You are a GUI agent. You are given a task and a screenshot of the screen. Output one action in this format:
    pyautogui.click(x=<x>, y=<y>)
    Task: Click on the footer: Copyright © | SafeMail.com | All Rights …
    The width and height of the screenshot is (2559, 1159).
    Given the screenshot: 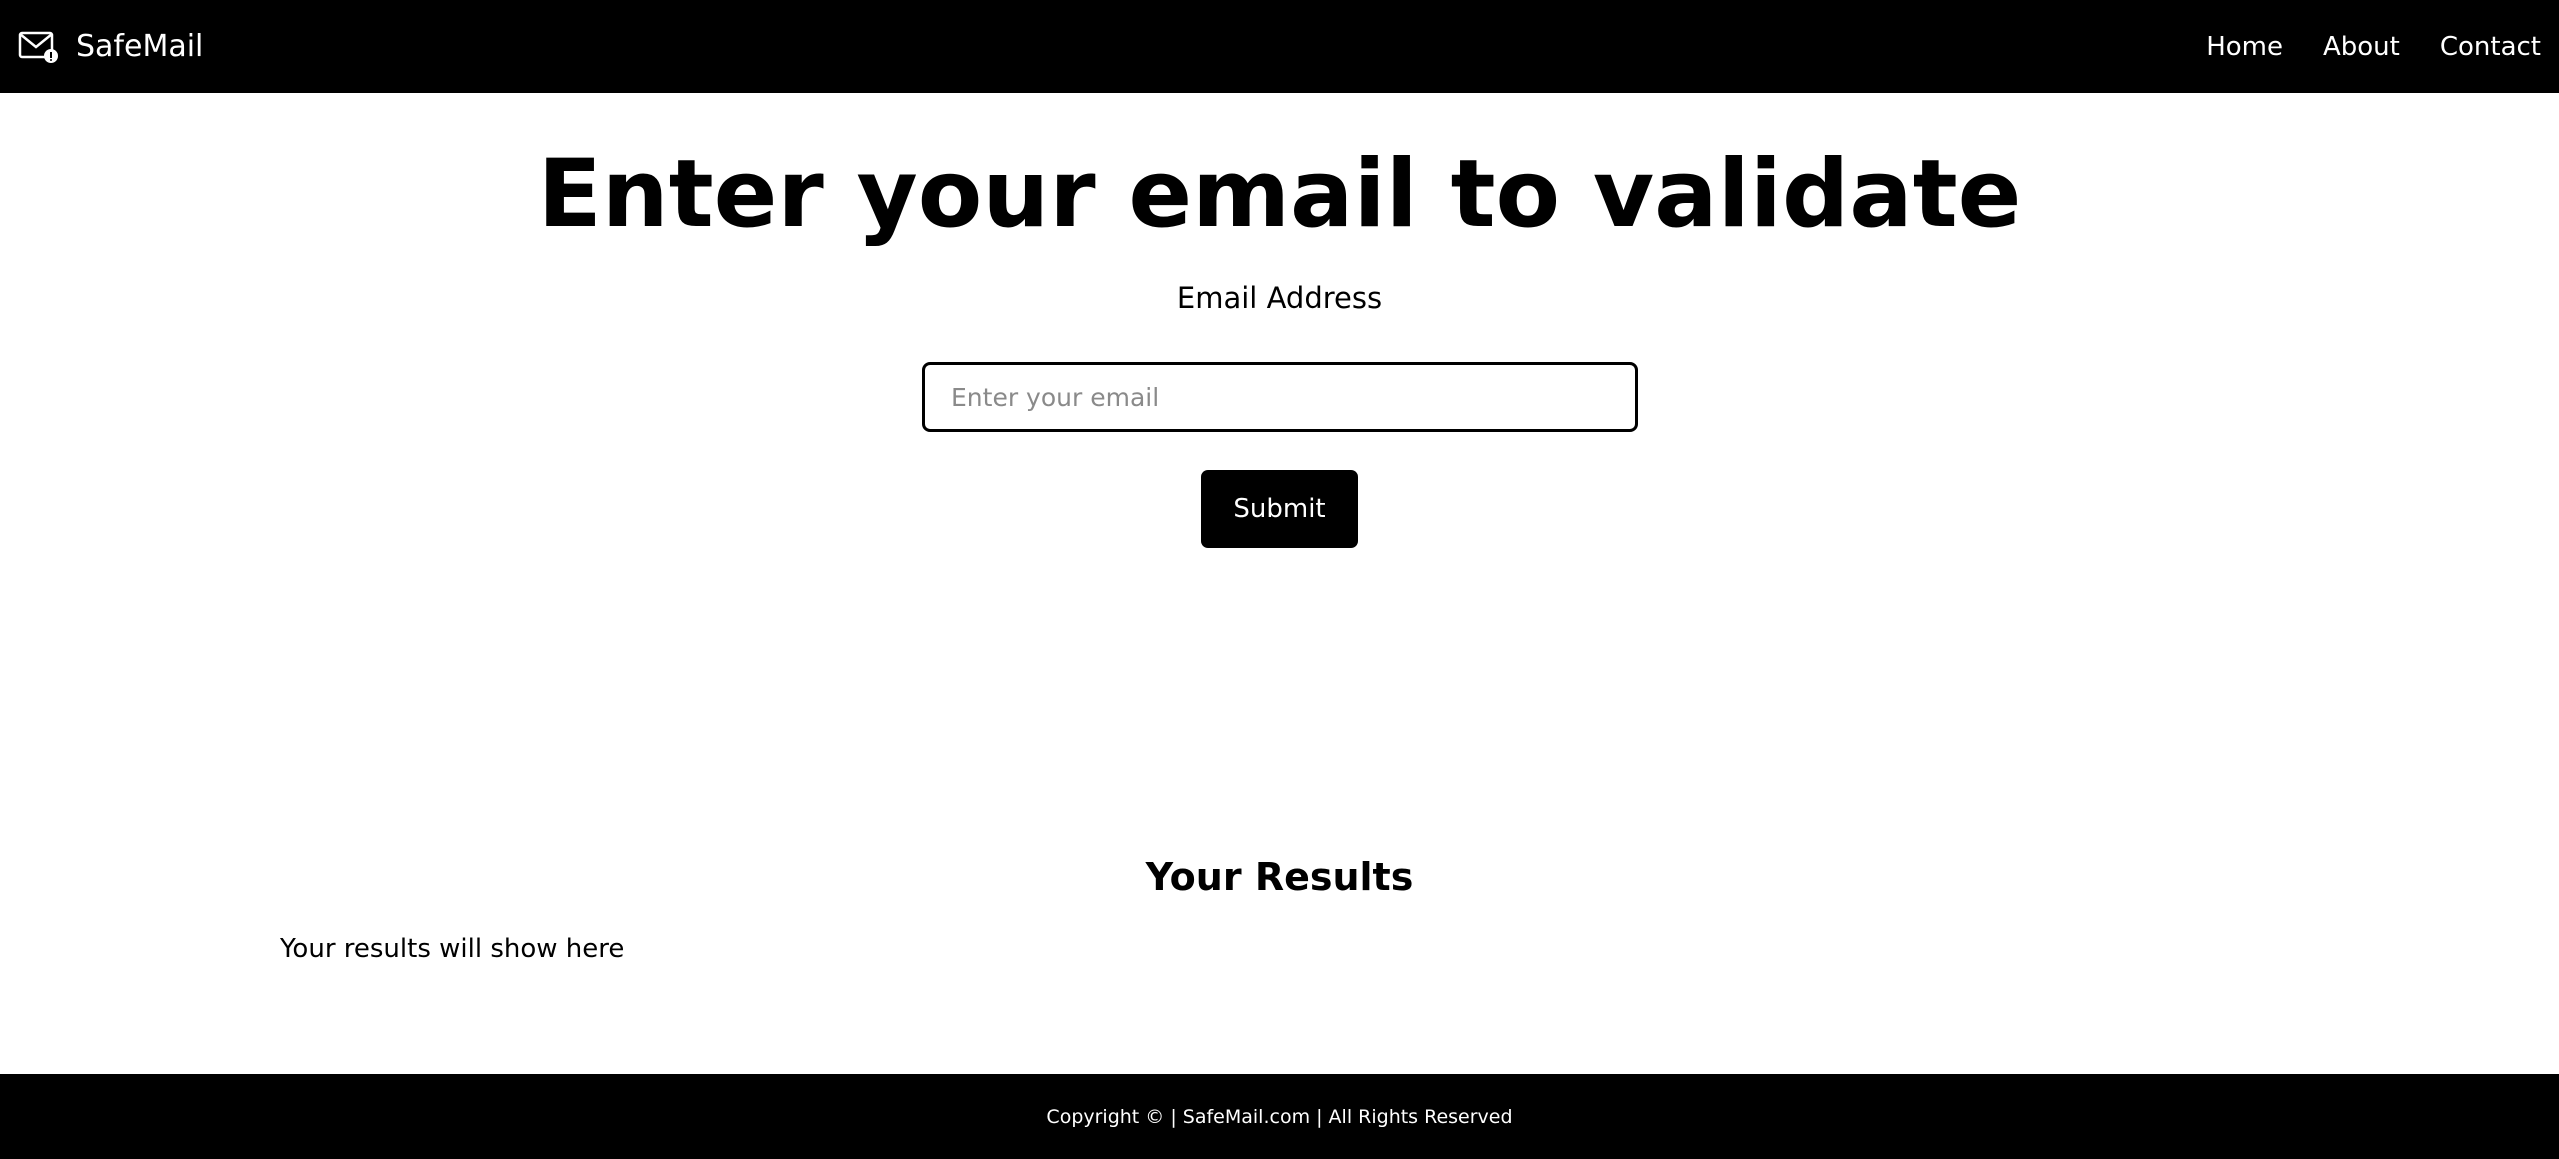 What is the action you would take?
    pyautogui.click(x=1279, y=1116)
    